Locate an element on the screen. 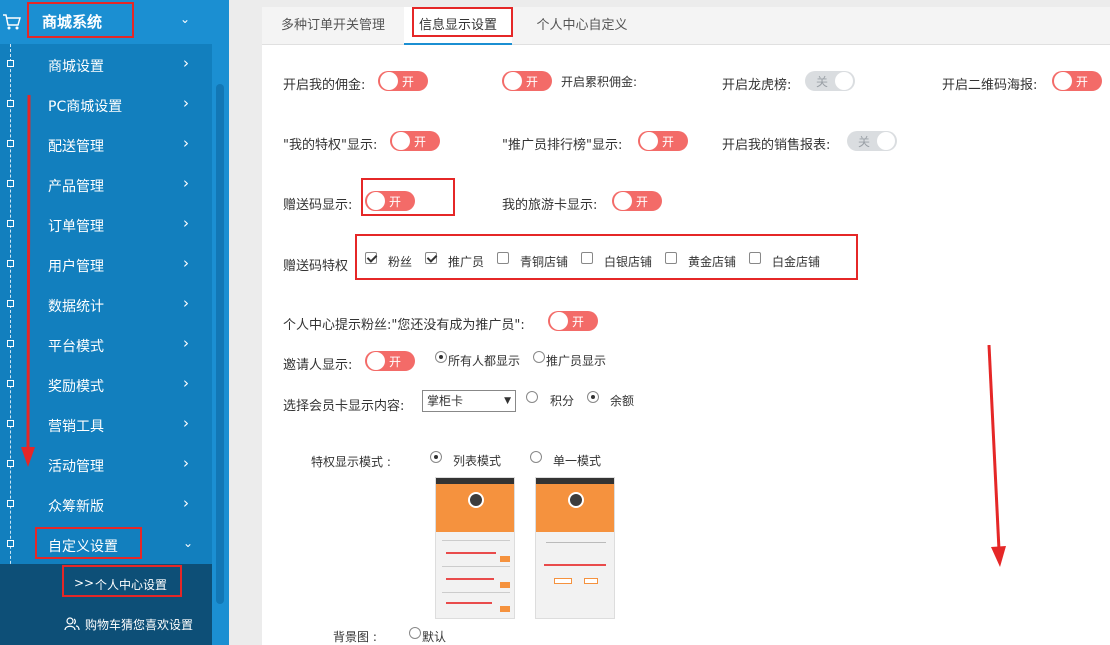 This screenshot has height=645, width=1110. leaderboard-toggle: 关 is located at coordinates (830, 81).